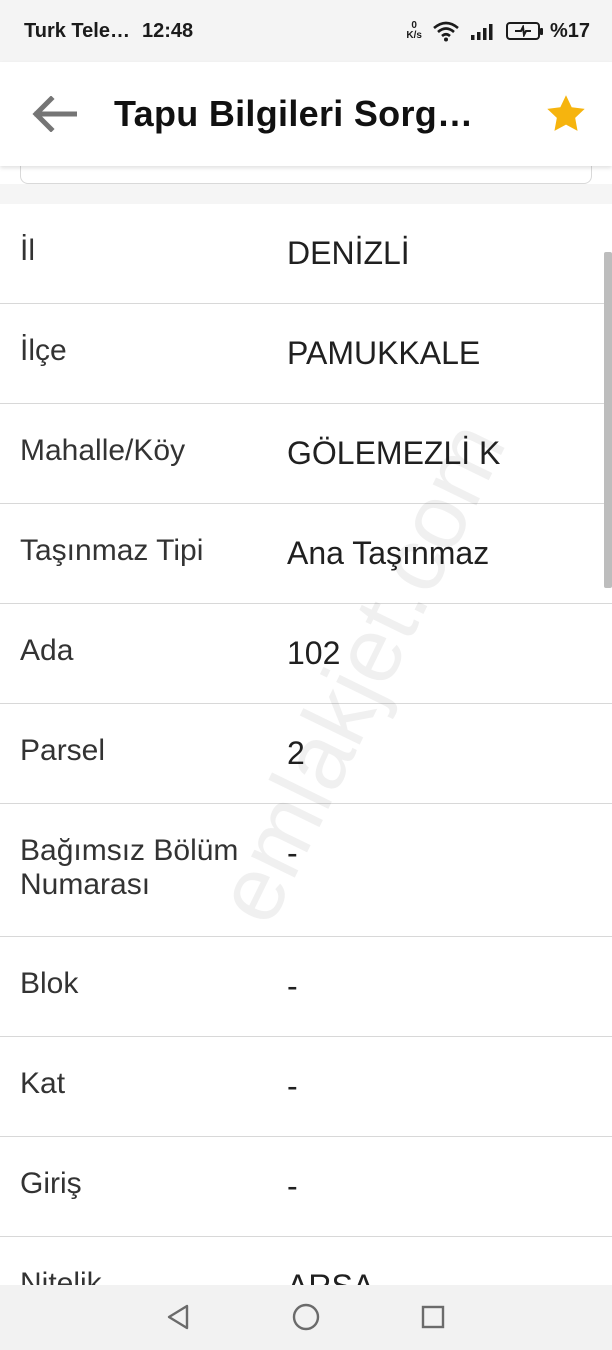 Image resolution: width=612 pixels, height=1350 pixels. I want to click on row-label: Mahalle/Köy, so click(103, 450).